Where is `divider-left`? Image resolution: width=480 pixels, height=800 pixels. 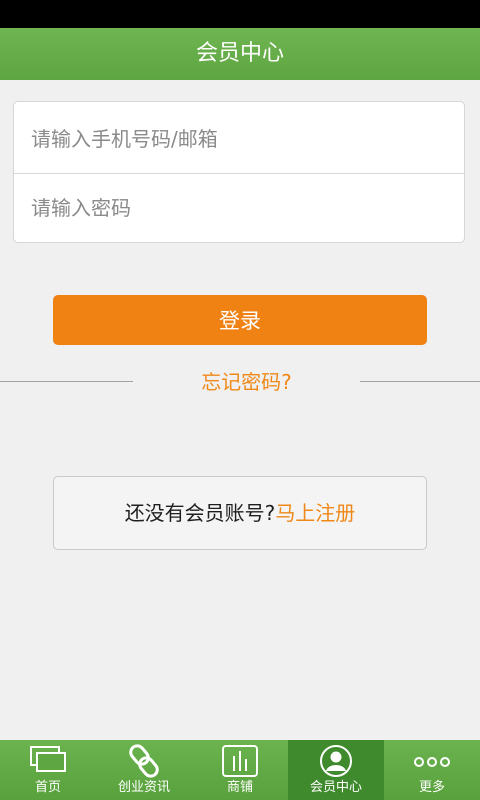
divider-left is located at coordinates (66, 381).